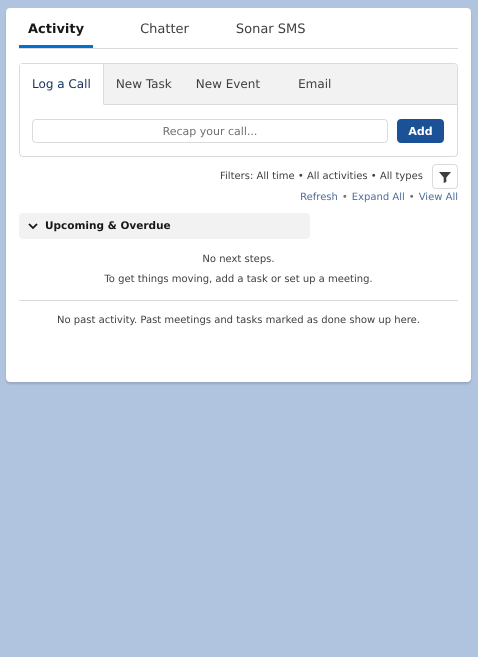  I want to click on filters-text: Filters: All time • All activities • All types, so click(321, 176).